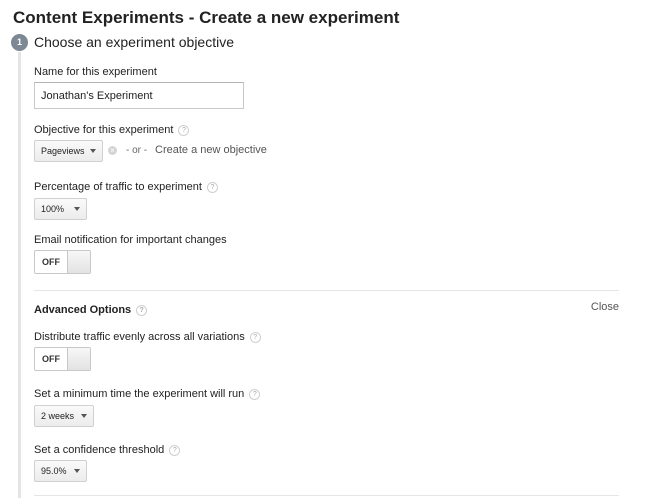 The image size is (653, 498). I want to click on advanced-options-help-icon: ?, so click(142, 310).